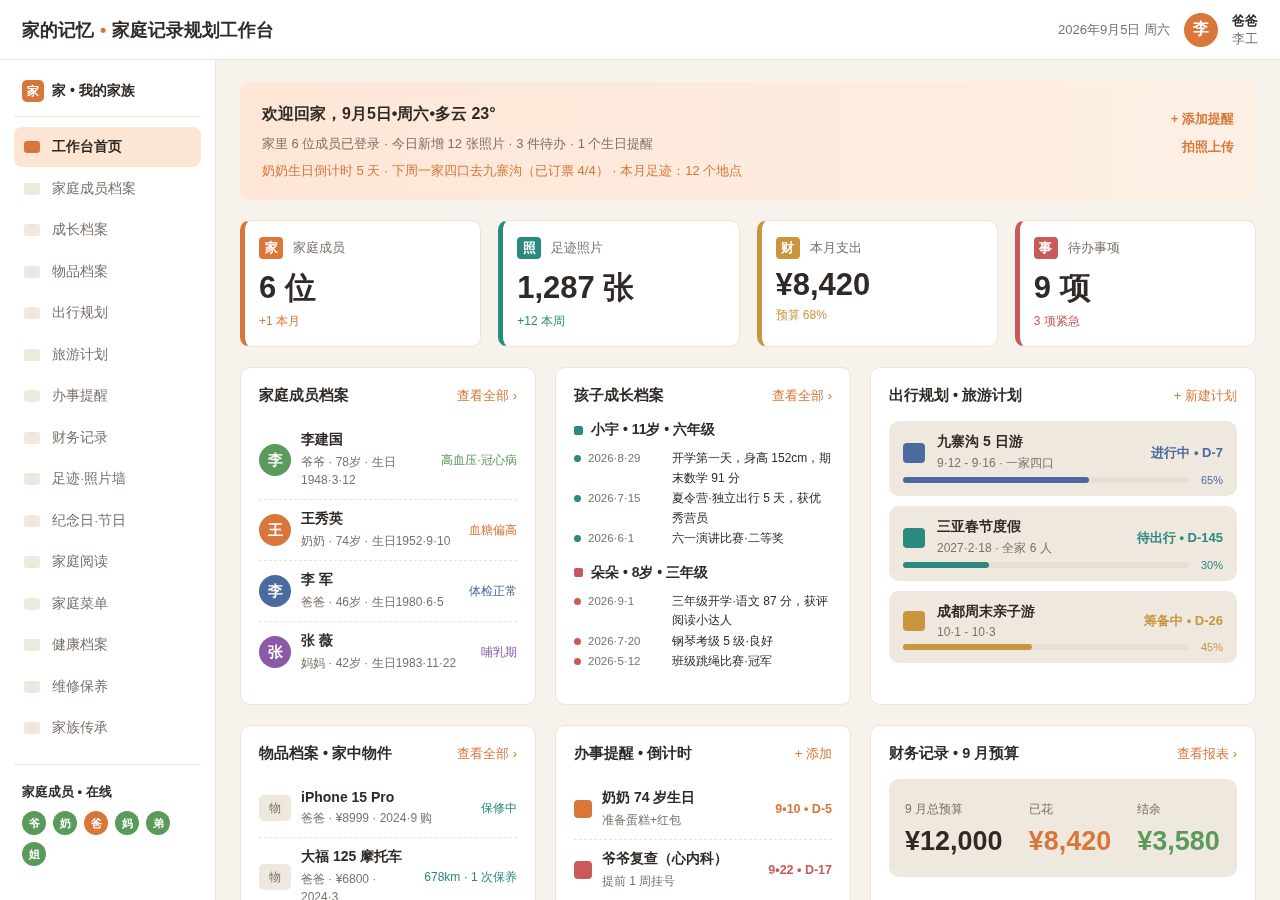 This screenshot has height=900, width=1280. I want to click on item-status: 678km · 1 次保养, so click(470, 877).